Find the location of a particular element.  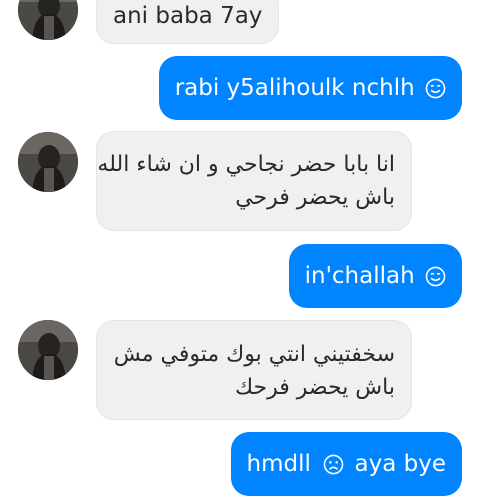

message-text: ani baba 7ay is located at coordinates (188, 16).